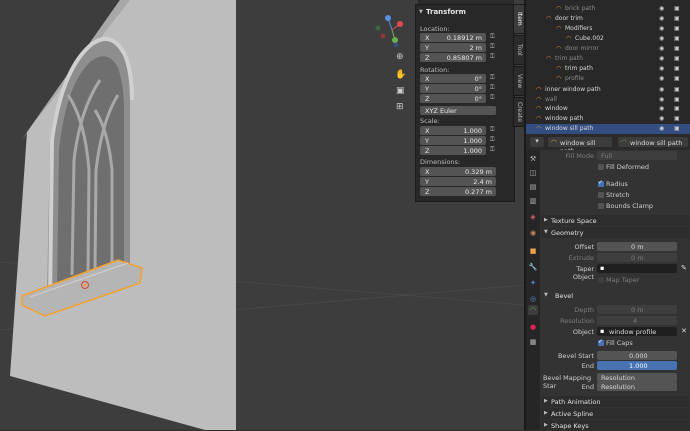  Describe the element at coordinates (637, 309) in the screenshot. I see `depth-field: 0 m` at that location.